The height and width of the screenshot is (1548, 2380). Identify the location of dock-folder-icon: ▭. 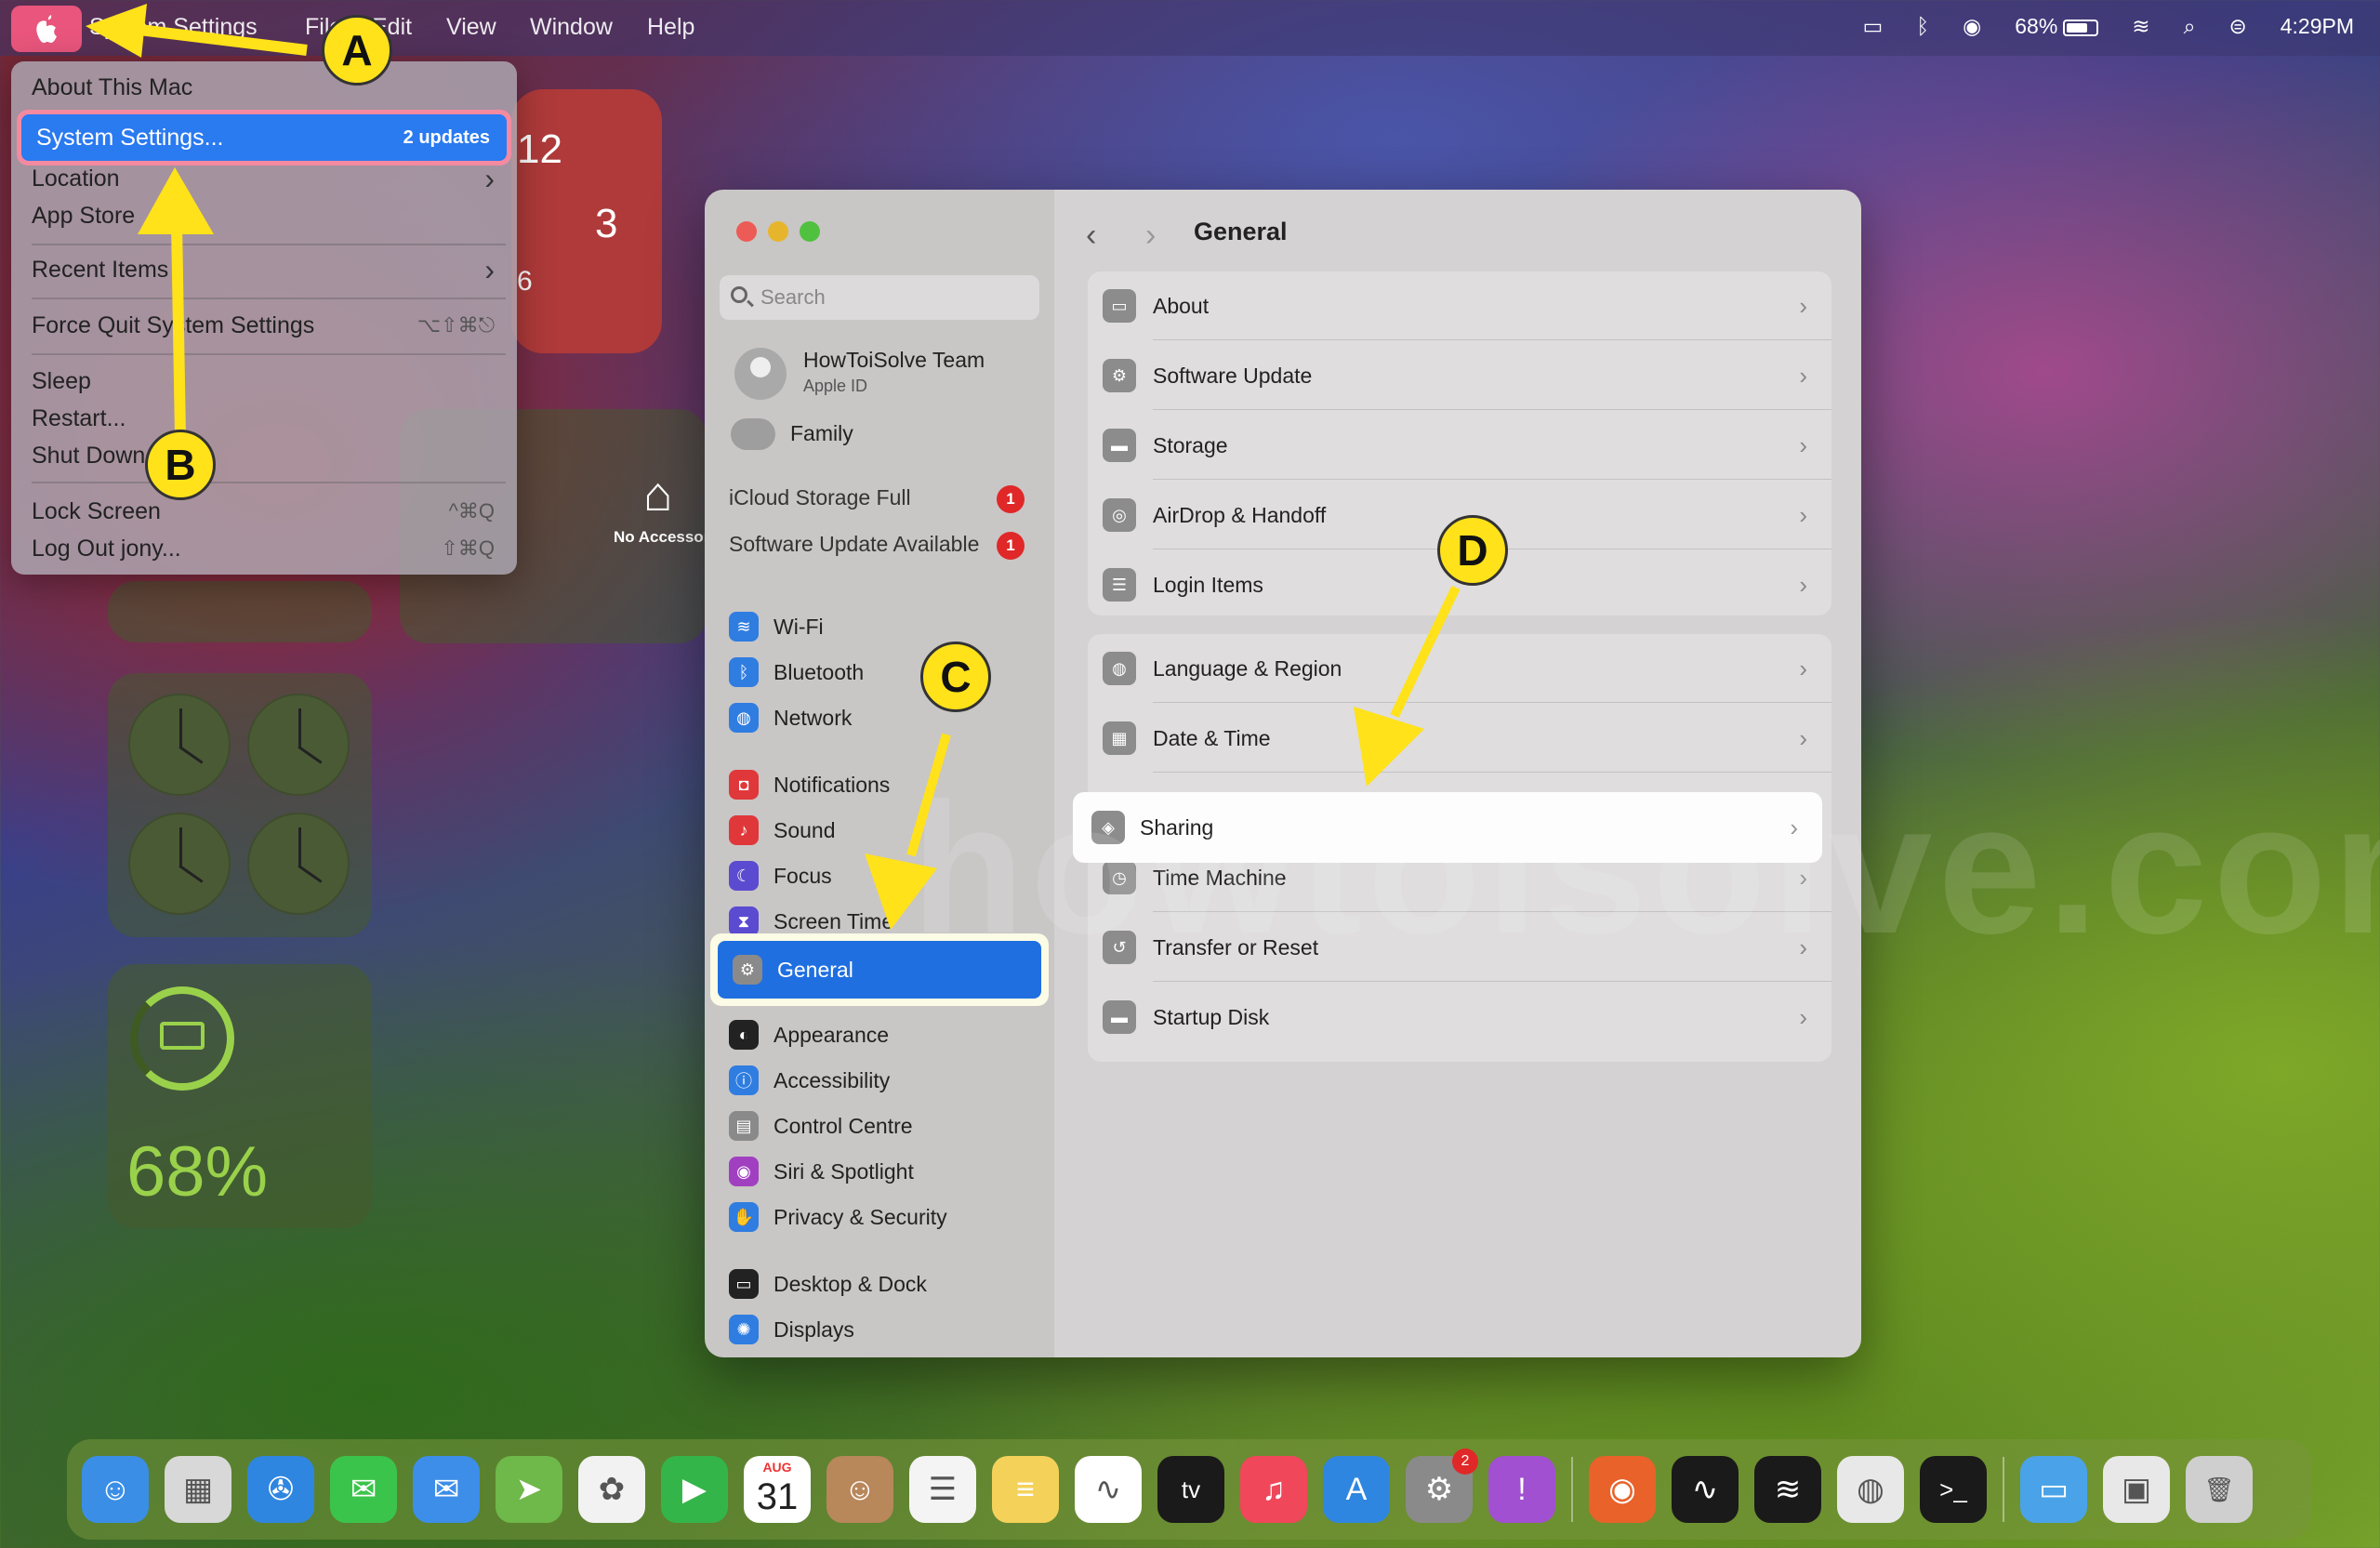
(2053, 1489).